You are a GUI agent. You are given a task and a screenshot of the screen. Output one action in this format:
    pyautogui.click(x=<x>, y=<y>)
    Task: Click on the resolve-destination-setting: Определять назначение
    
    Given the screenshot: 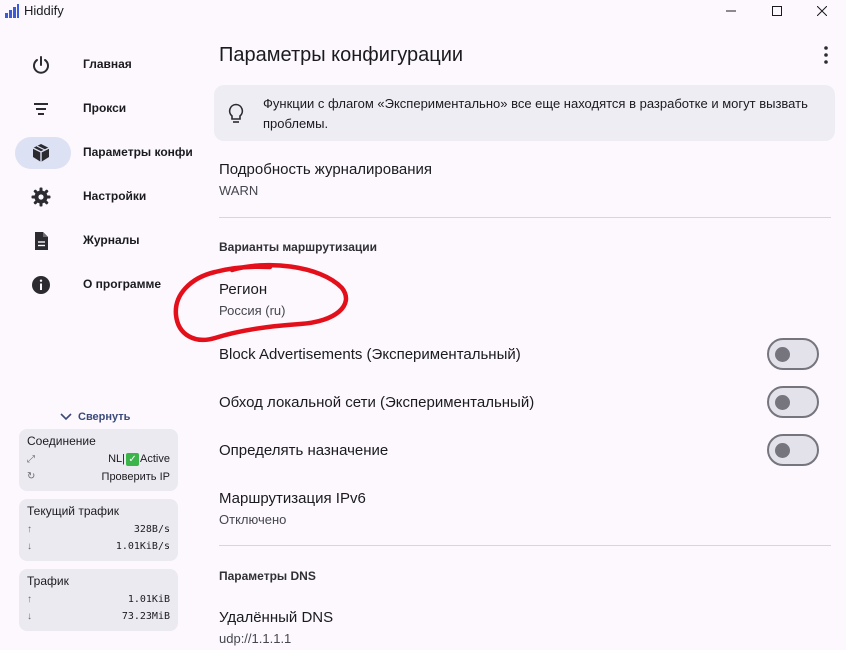 What is the action you would take?
    pyautogui.click(x=519, y=451)
    